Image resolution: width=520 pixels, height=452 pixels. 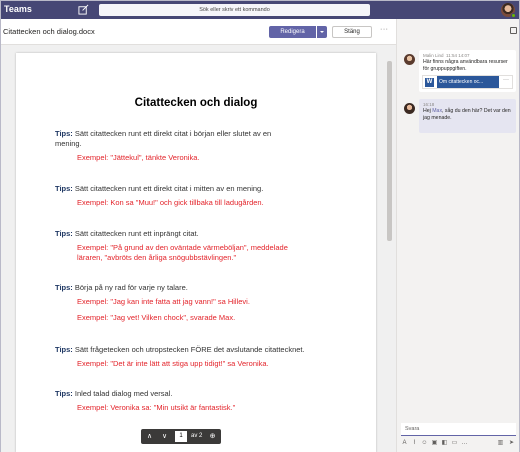 What do you see at coordinates (234, 10) in the screenshot?
I see `search-input: Sök eller skriv ett kommando` at bounding box center [234, 10].